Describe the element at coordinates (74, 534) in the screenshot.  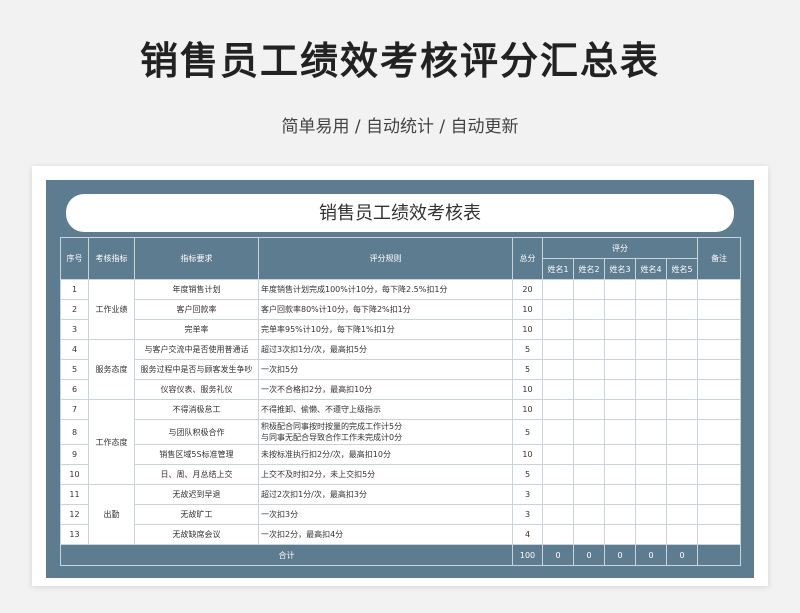
I see `row-index: 13` at that location.